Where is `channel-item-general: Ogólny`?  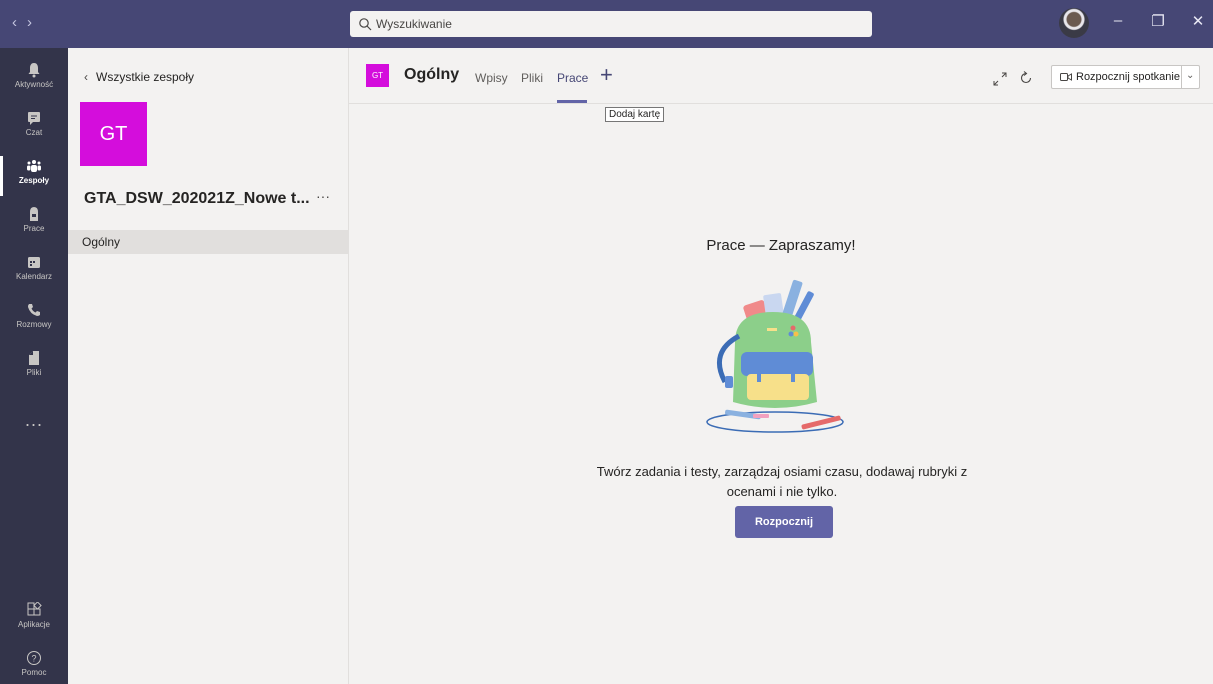 channel-item-general: Ogólny is located at coordinates (208, 242).